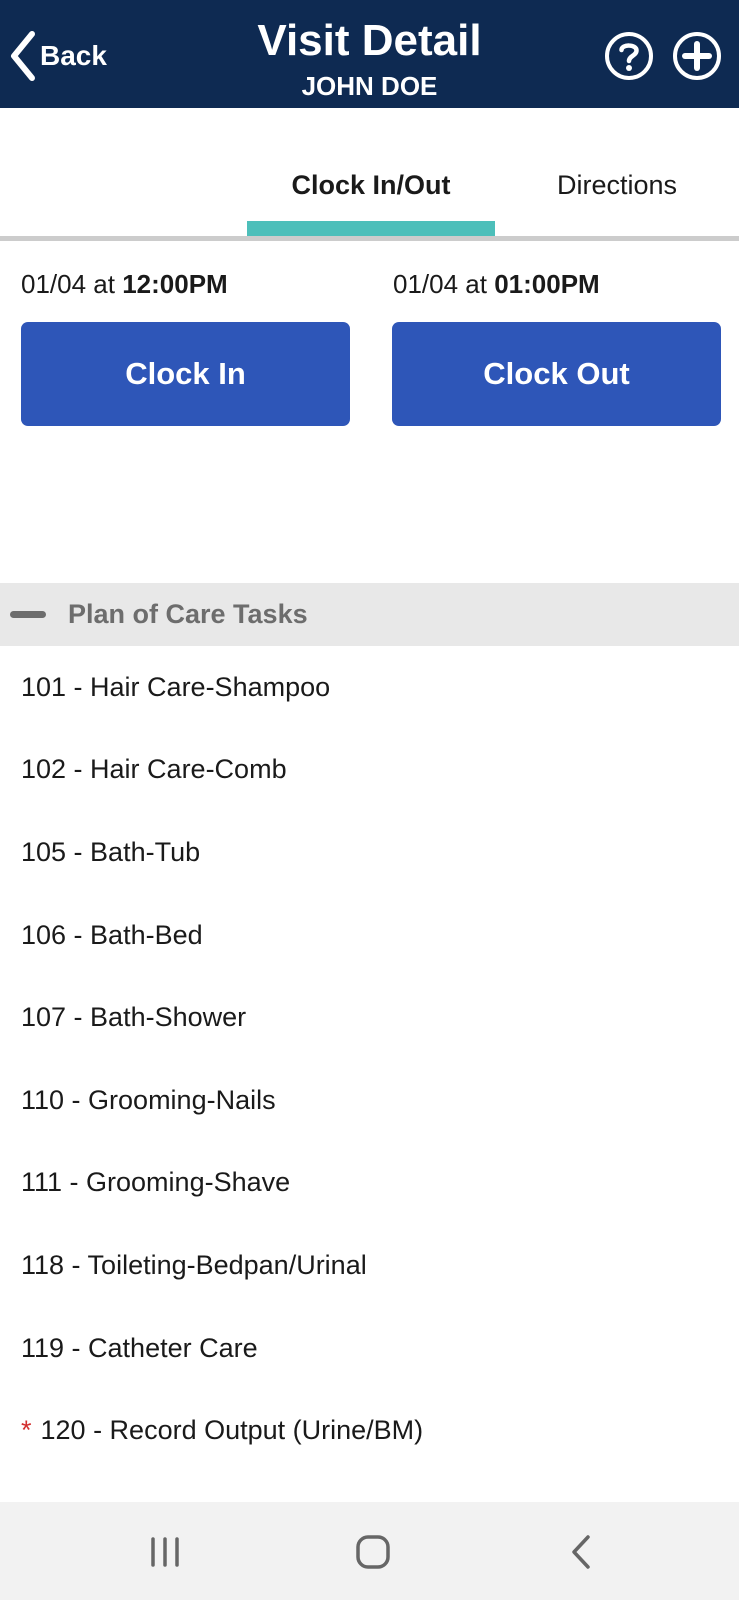 The width and height of the screenshot is (739, 1600). What do you see at coordinates (547, 284) in the screenshot?
I see `clock-out-time-value: 01:00PM` at bounding box center [547, 284].